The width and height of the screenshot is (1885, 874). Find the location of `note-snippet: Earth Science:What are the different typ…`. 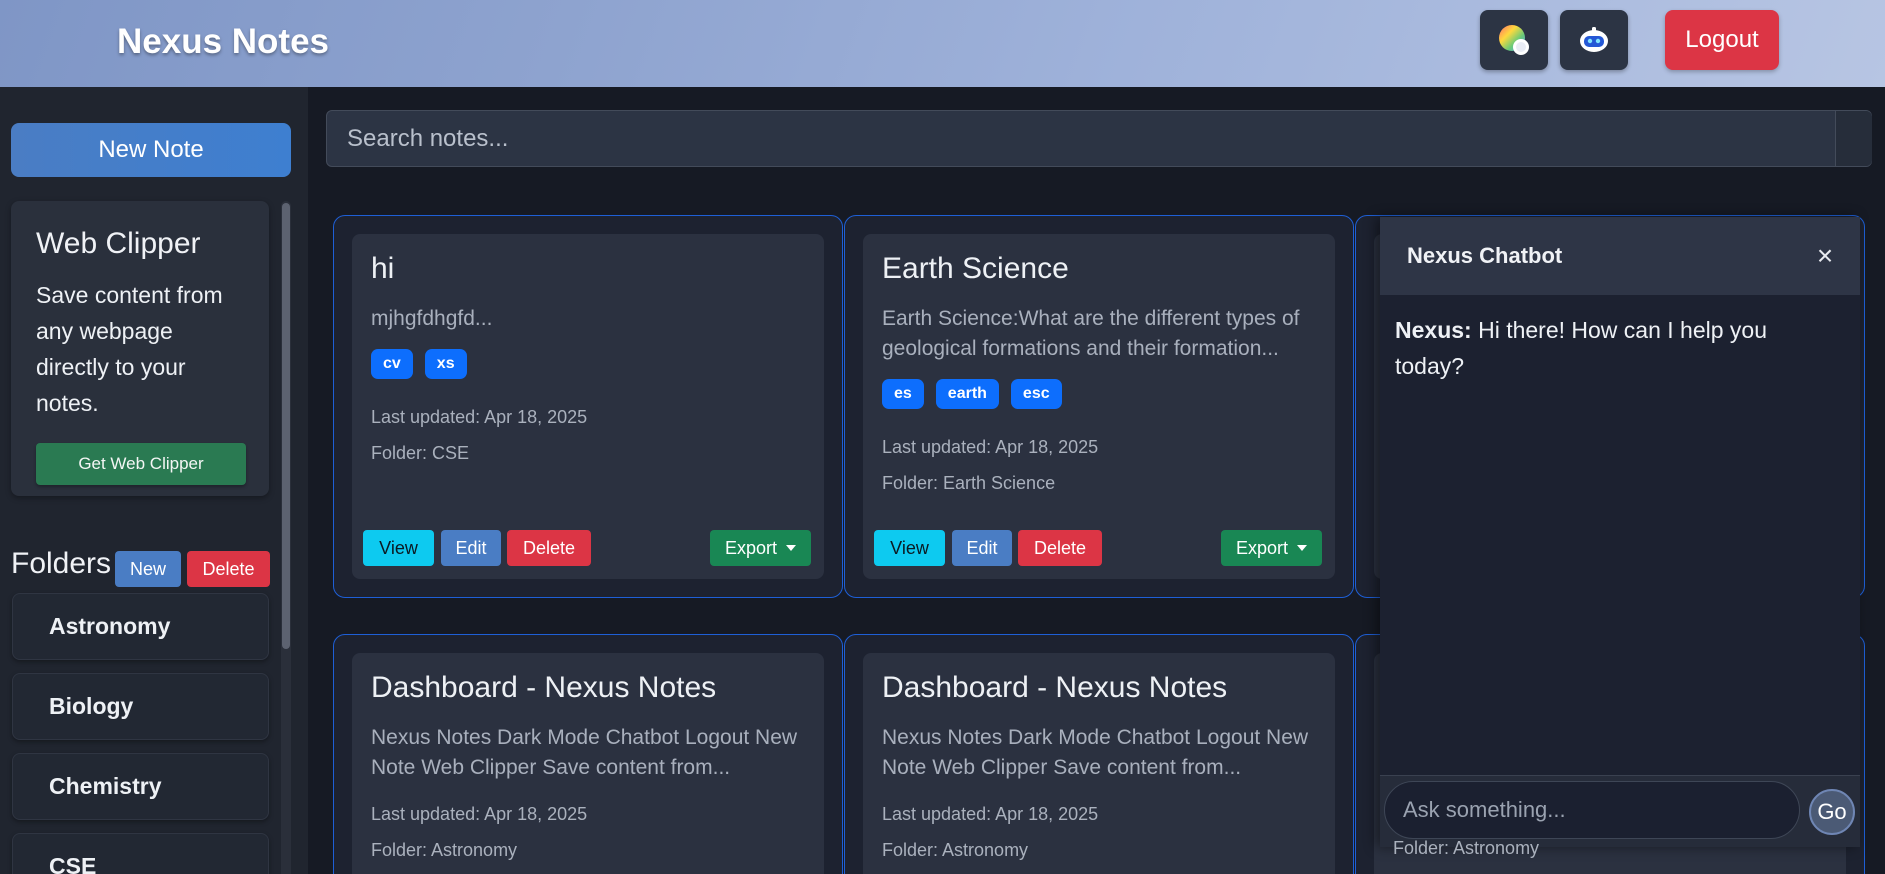

note-snippet: Earth Science:What are the different typ… is located at coordinates (1091, 333).